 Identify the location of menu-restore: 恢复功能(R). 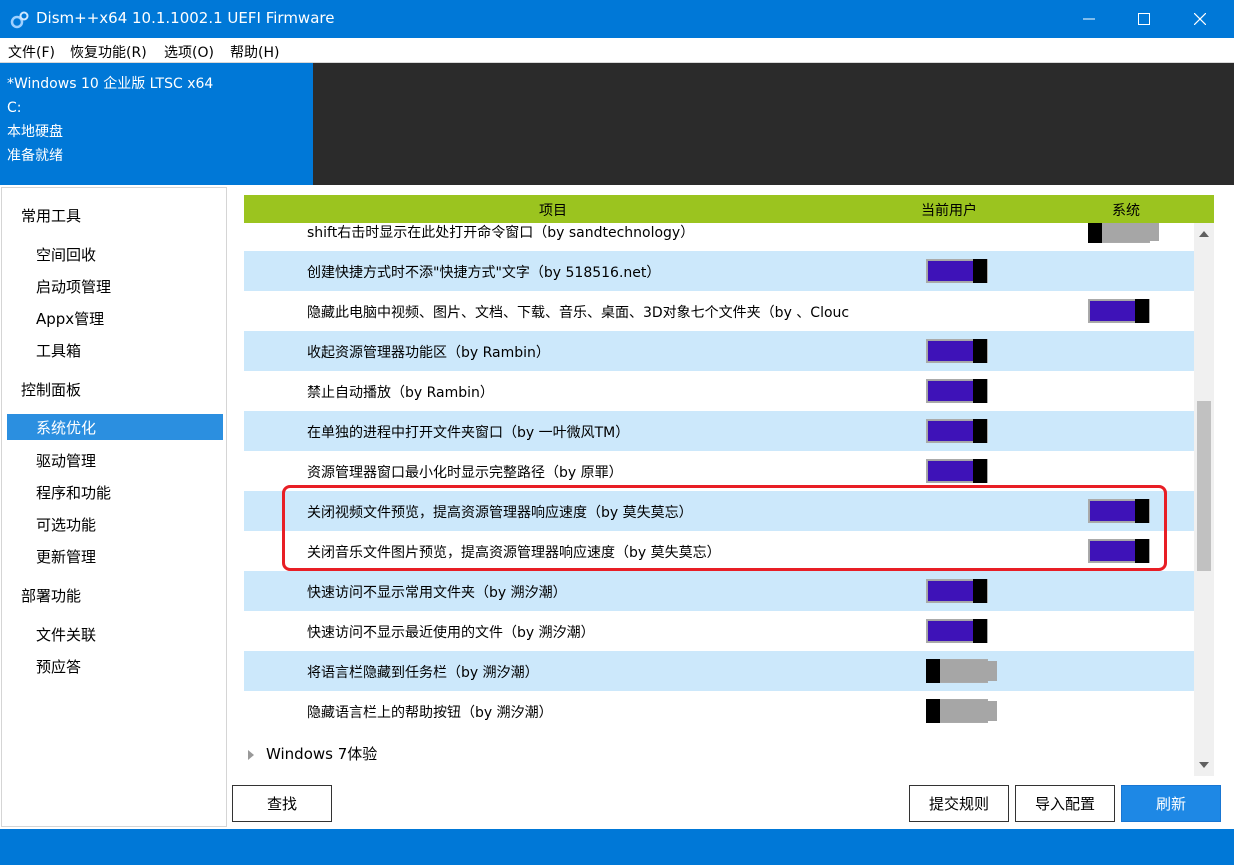
(108, 52).